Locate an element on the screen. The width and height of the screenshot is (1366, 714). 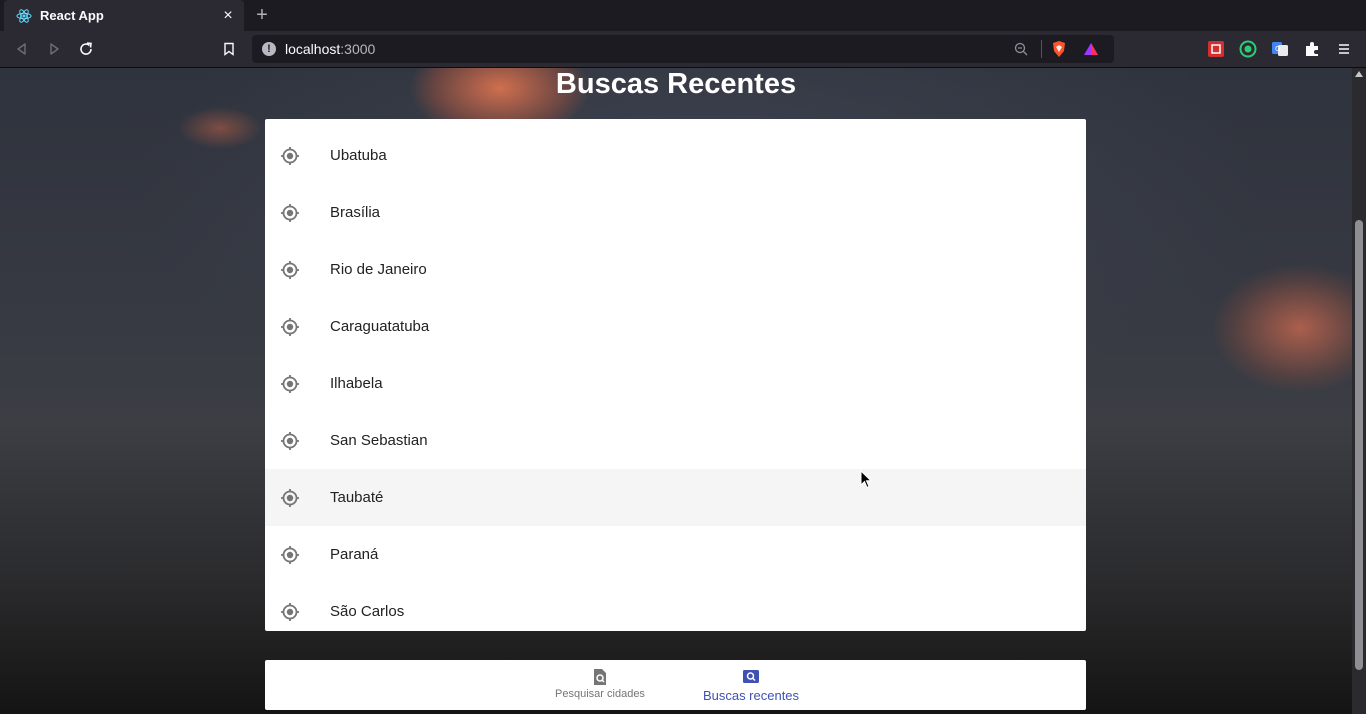
list-item-label: Ubatuba is located at coordinates (358, 155).